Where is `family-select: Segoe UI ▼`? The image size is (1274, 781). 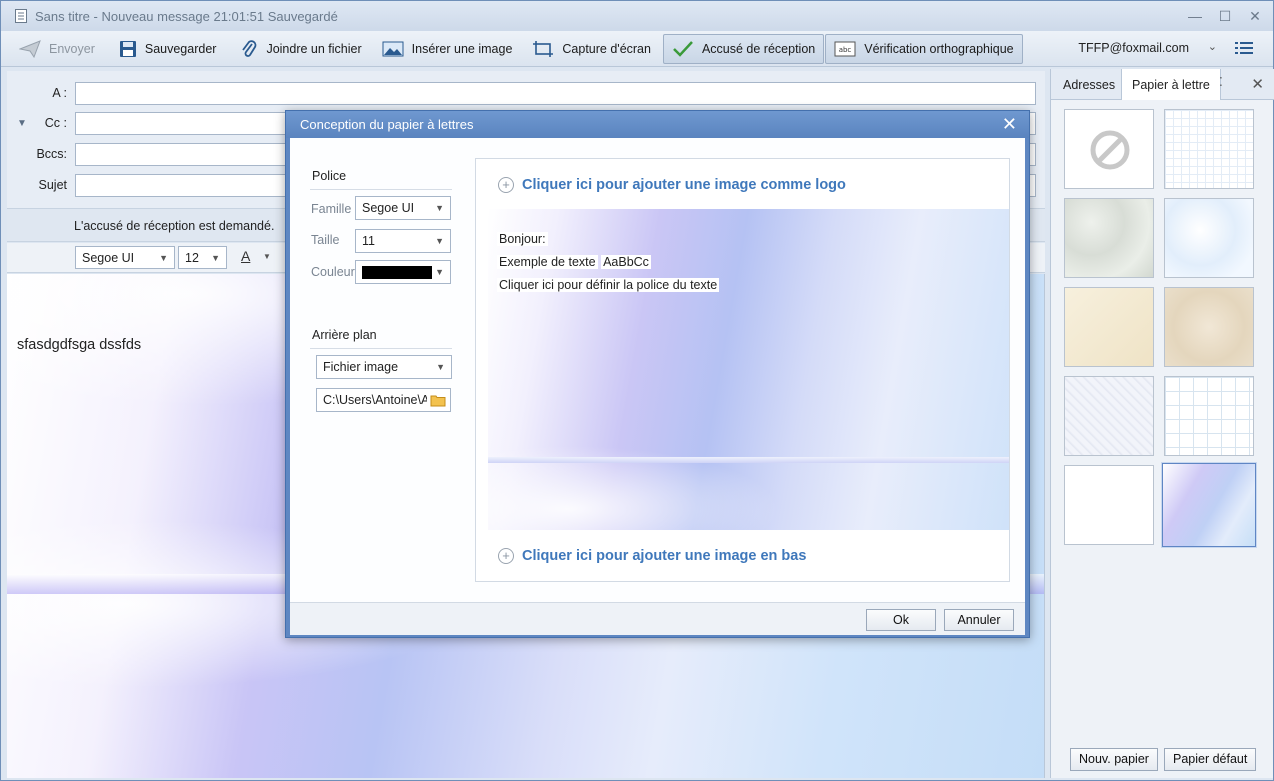
family-select: Segoe UI ▼ is located at coordinates (403, 208).